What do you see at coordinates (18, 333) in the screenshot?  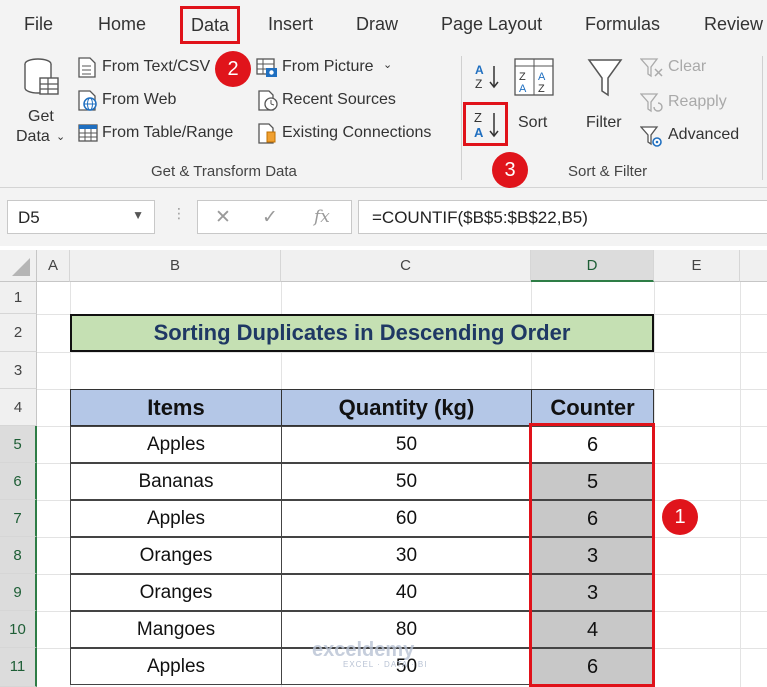 I see `row-header-2: 2` at bounding box center [18, 333].